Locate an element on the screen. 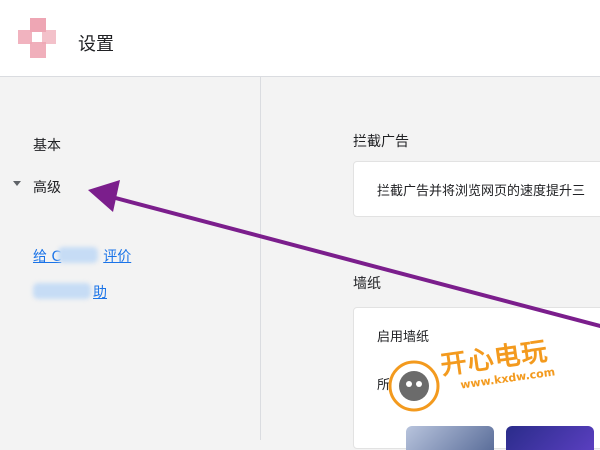 The height and width of the screenshot is (450, 600). section-title-adblock: 拦截广告 is located at coordinates (381, 142).